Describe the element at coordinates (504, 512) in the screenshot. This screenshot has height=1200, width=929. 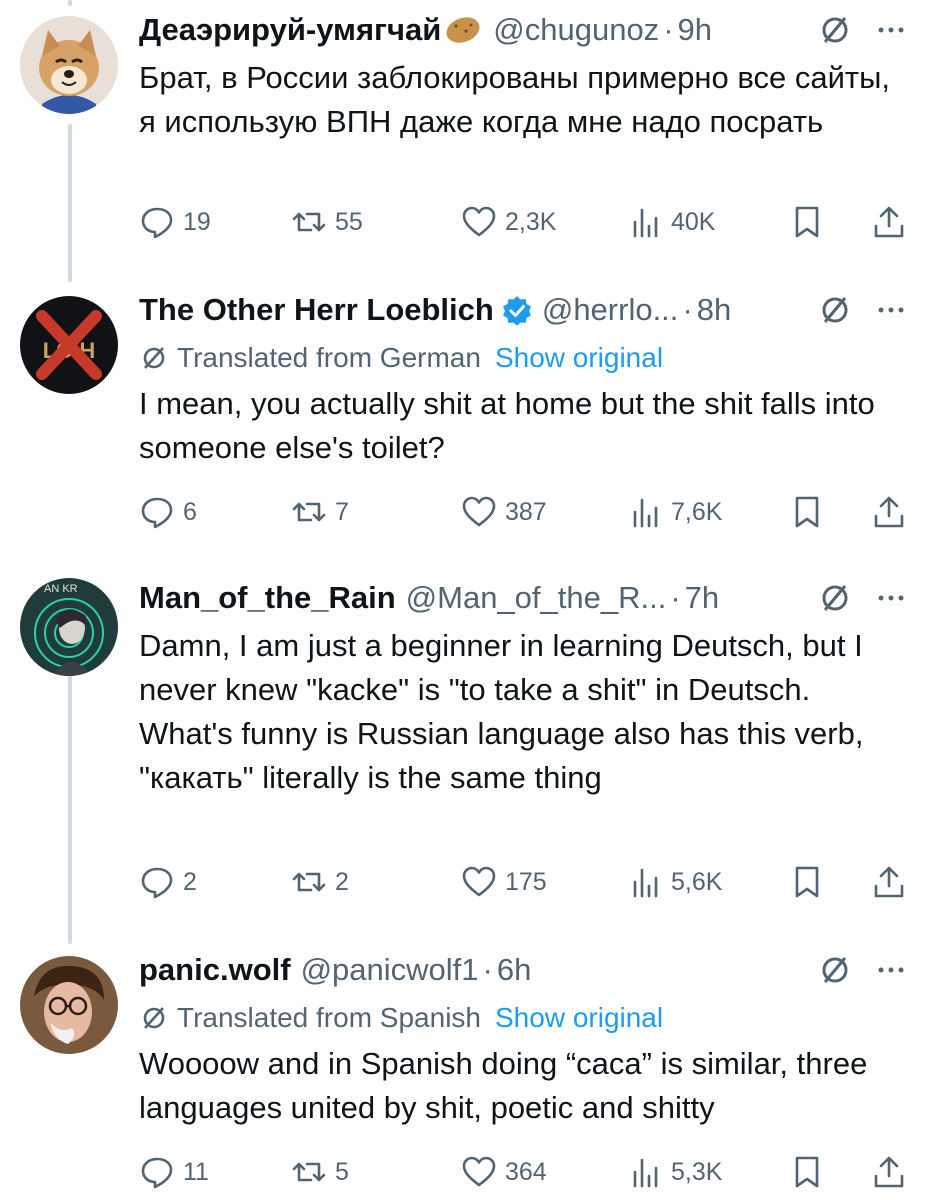
I see `like-button: 387` at that location.